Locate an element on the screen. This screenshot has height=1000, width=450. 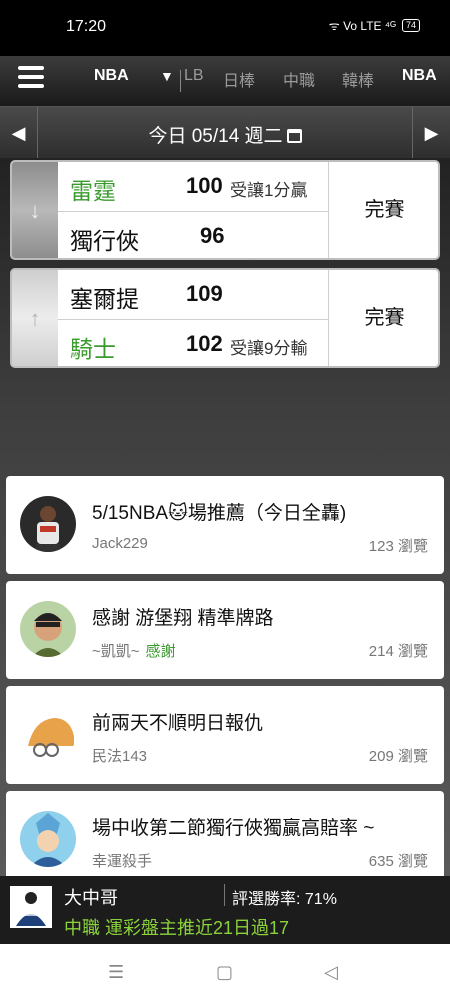
expert-name: 大中哥 is located at coordinates (91, 898).